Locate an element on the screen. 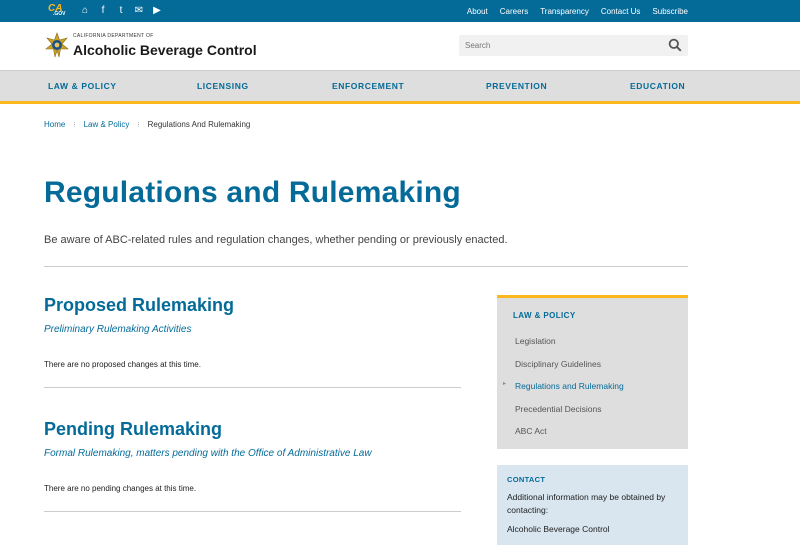 The image size is (800, 545). side-nav-title: LAW & POLICY is located at coordinates (544, 315).